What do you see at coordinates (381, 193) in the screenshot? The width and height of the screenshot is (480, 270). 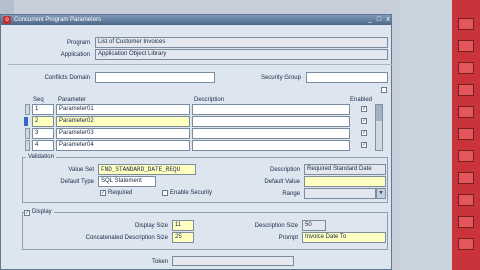 I see `chevron-down-icon: ▼` at bounding box center [381, 193].